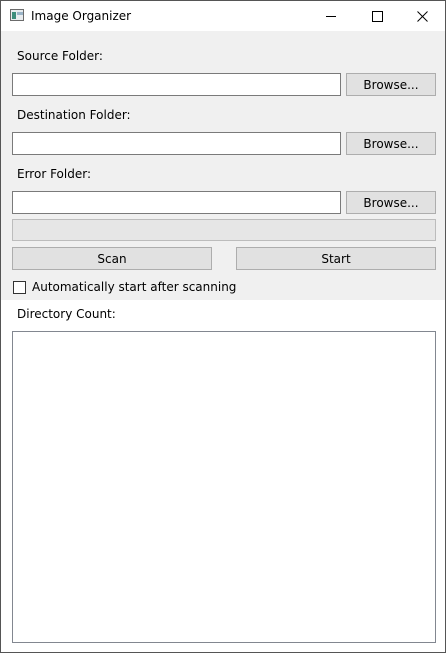  What do you see at coordinates (66, 314) in the screenshot?
I see `directory-count-label: Directory Count:` at bounding box center [66, 314].